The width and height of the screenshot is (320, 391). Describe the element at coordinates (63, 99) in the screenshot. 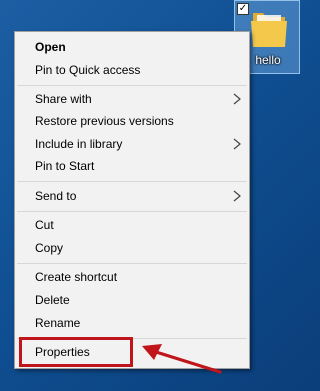

I see `menu-item-label: Share with` at that location.